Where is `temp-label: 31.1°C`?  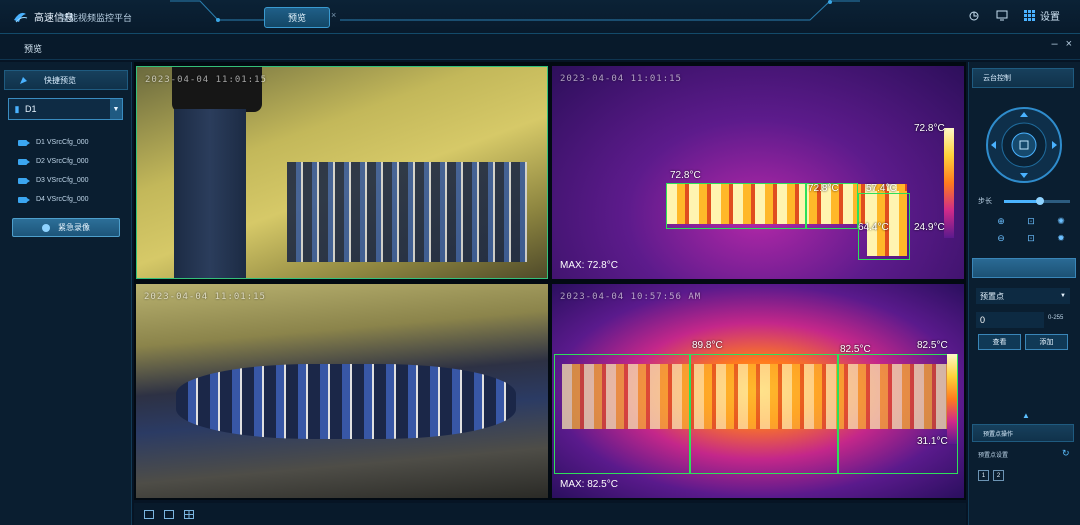 temp-label: 31.1°C is located at coordinates (932, 441).